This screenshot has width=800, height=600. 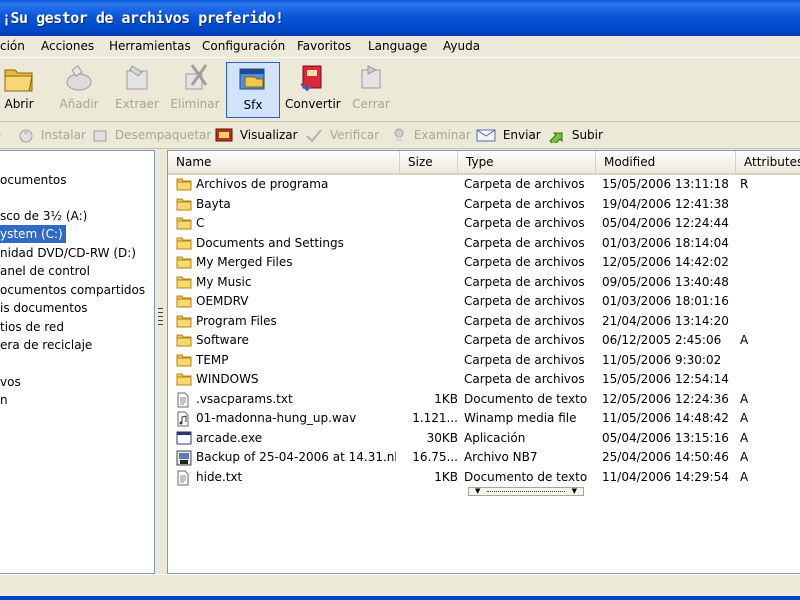 What do you see at coordinates (342, 136) in the screenshot?
I see `verificar-button: Verificar` at bounding box center [342, 136].